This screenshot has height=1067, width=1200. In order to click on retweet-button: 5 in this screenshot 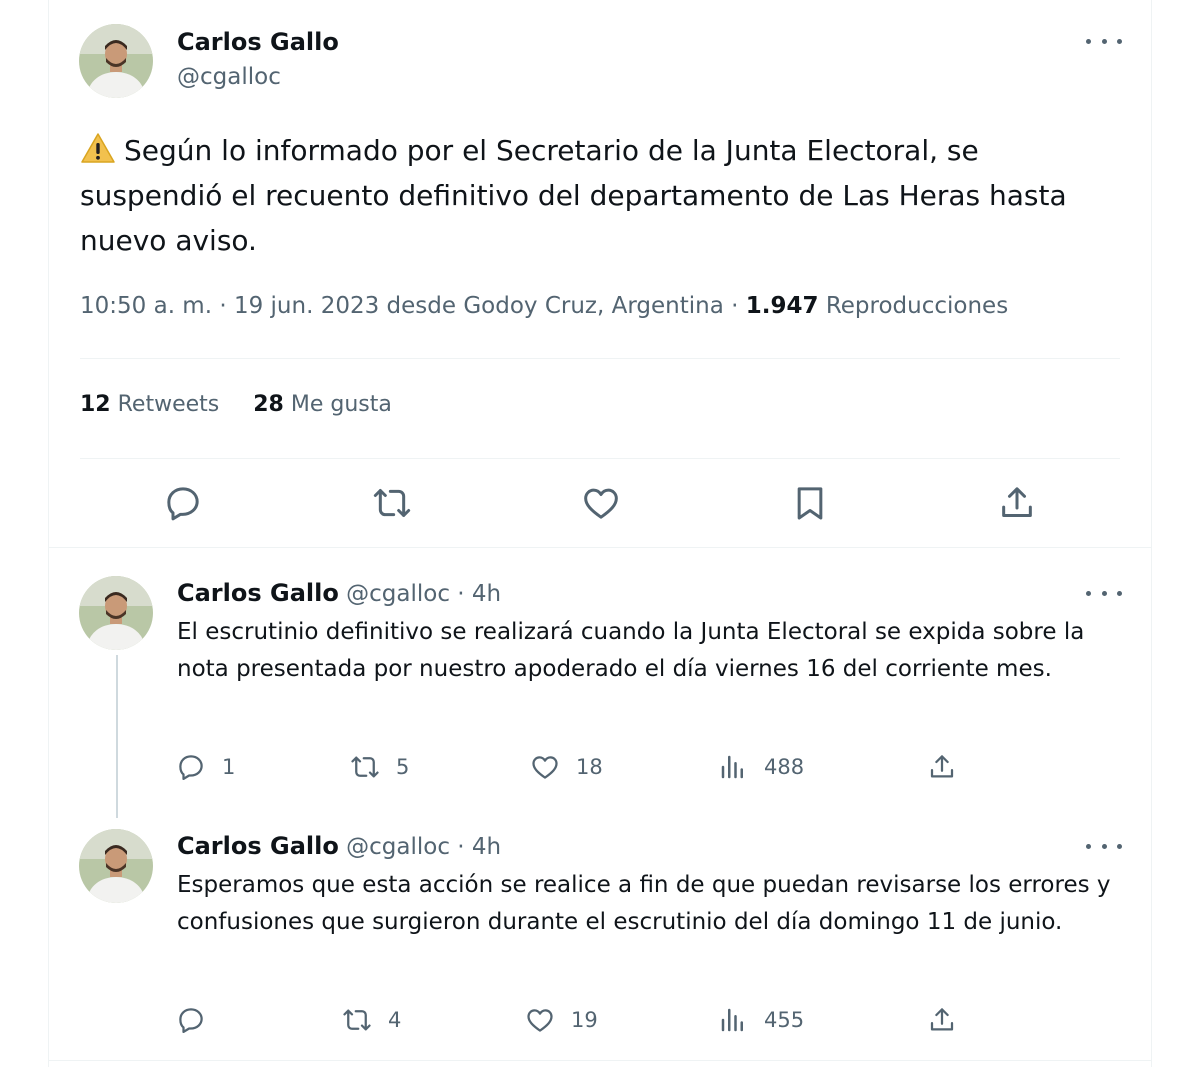, I will do `click(379, 767)`.